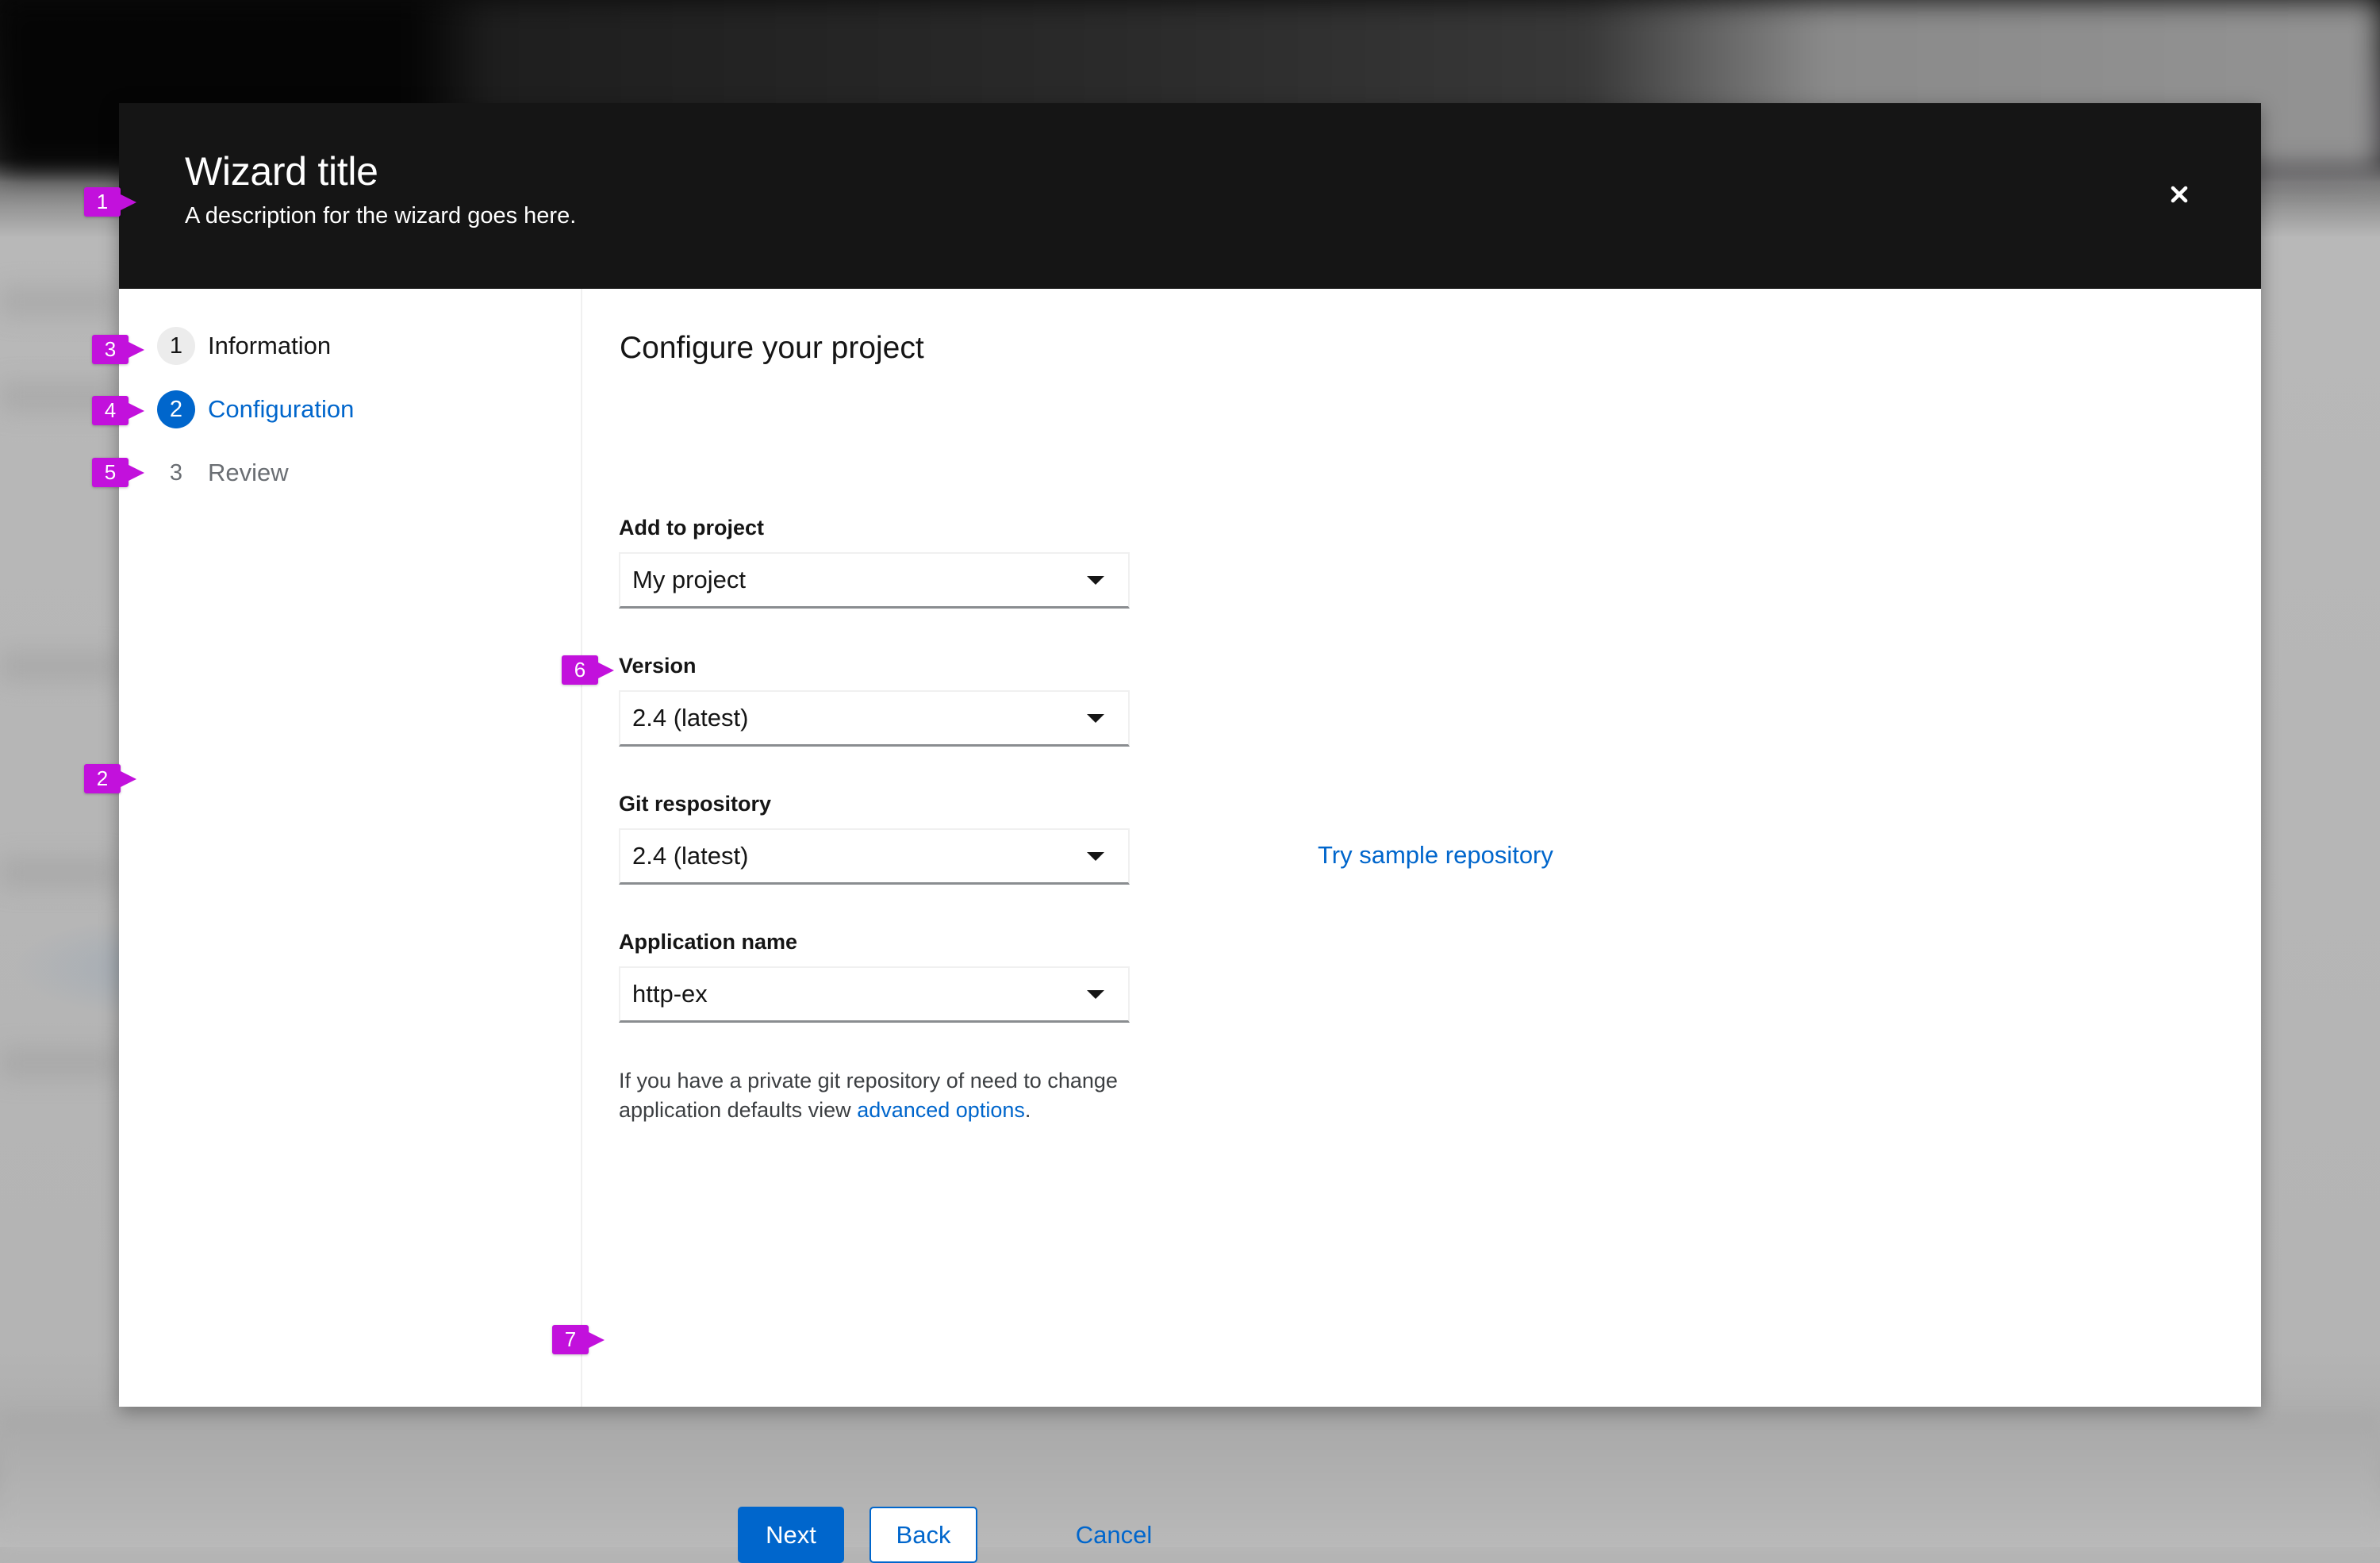 The width and height of the screenshot is (2380, 1563). Describe the element at coordinates (118, 349) in the screenshot. I see `annotation-marker: 3` at that location.